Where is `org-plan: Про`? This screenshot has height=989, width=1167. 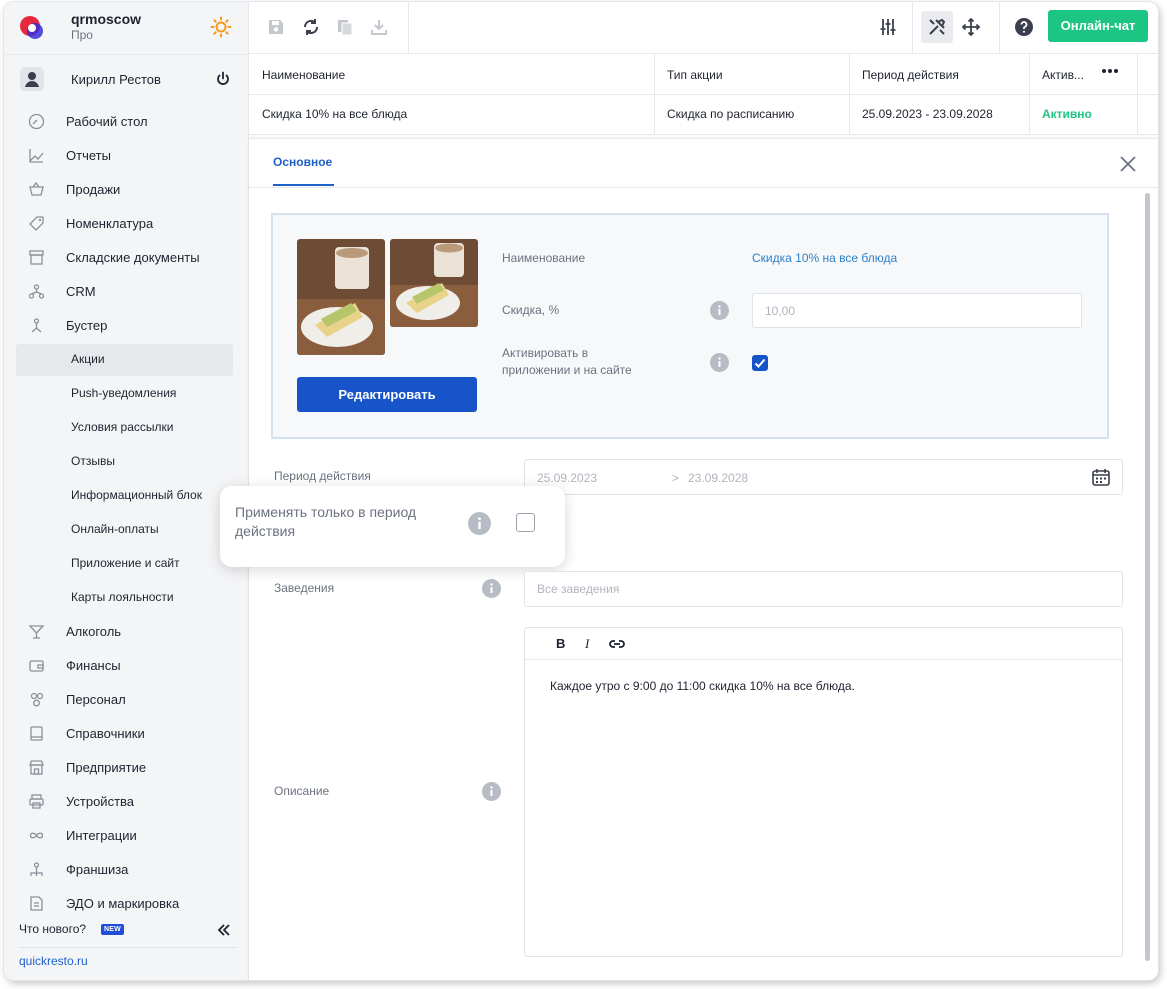 org-plan: Про is located at coordinates (82, 35).